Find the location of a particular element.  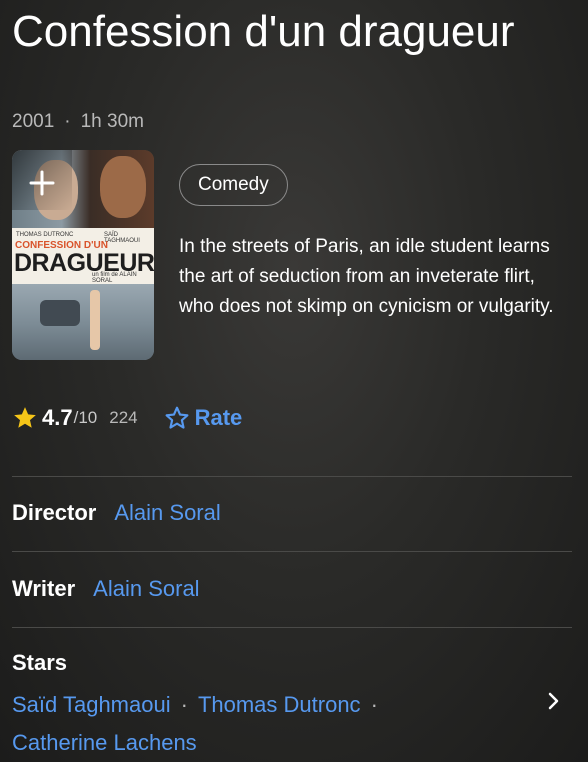

movie-title: Confession d'un dragueur is located at coordinates (263, 31).